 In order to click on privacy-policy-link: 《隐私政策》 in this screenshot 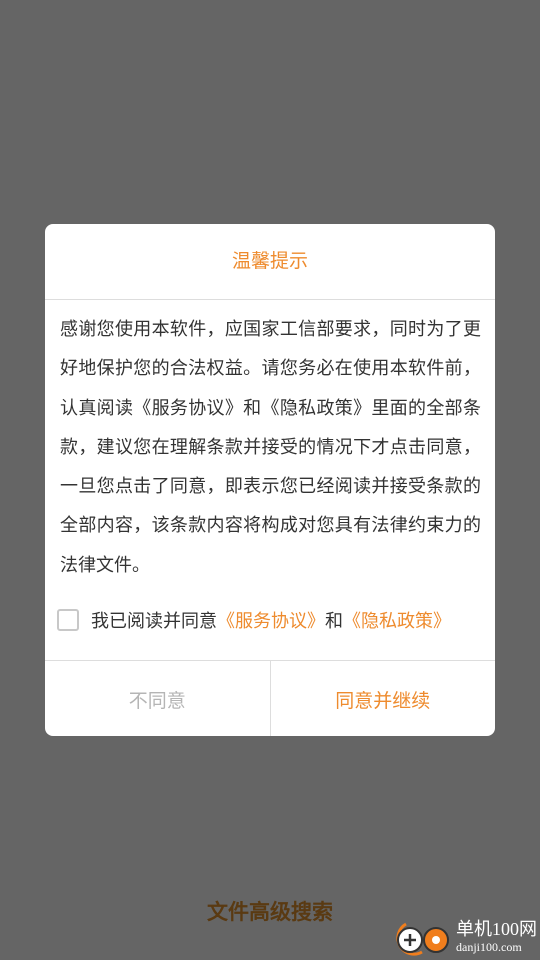, I will do `click(397, 620)`.